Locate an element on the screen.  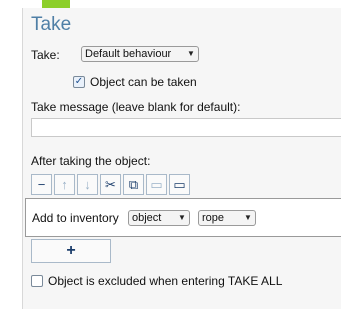
script-toolbar: − ↑ ↓ ✂ ⧉ ▭ ▭ is located at coordinates (110, 185).